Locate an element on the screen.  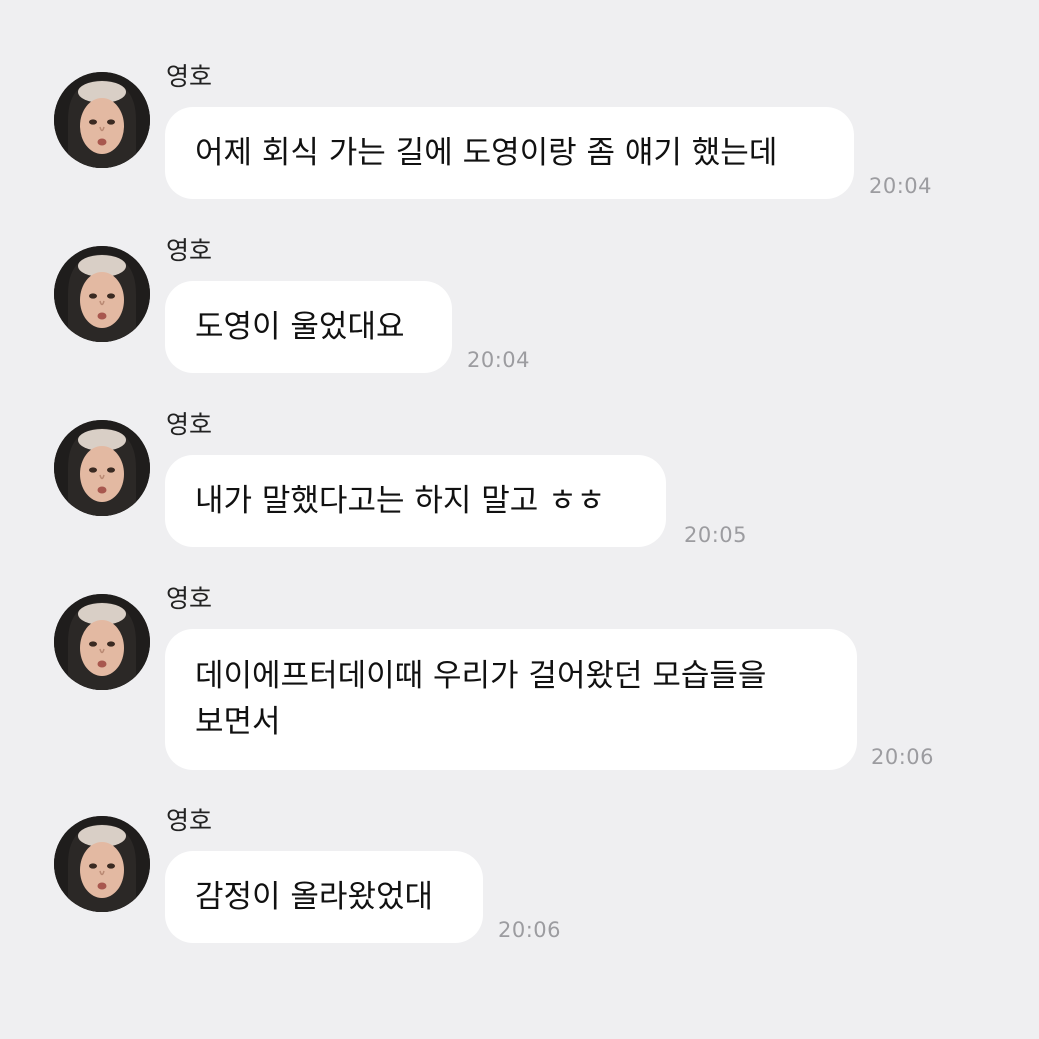
message-bubble: 도영이 울었대요 is located at coordinates (308, 327).